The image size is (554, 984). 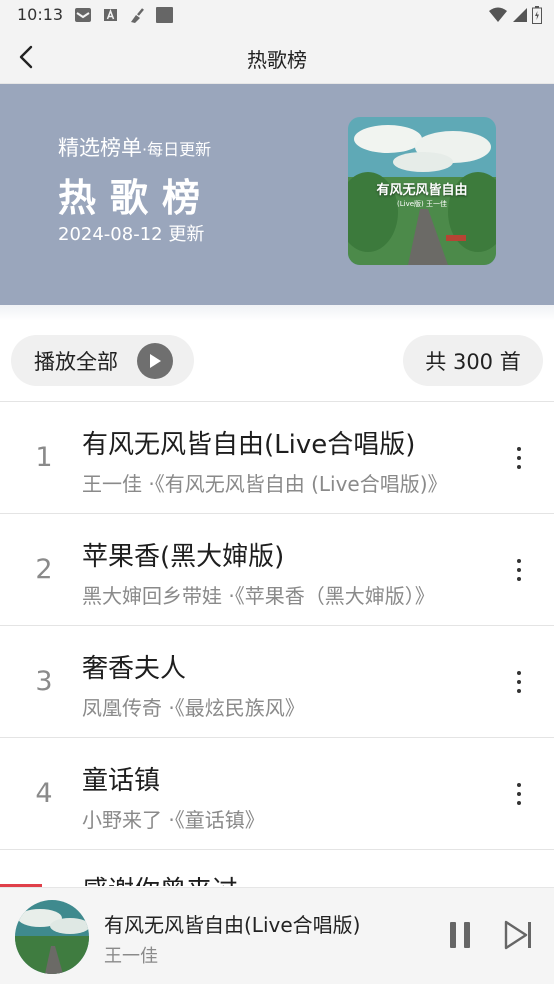 I want to click on play-all-label: 播放全部, so click(x=76, y=361).